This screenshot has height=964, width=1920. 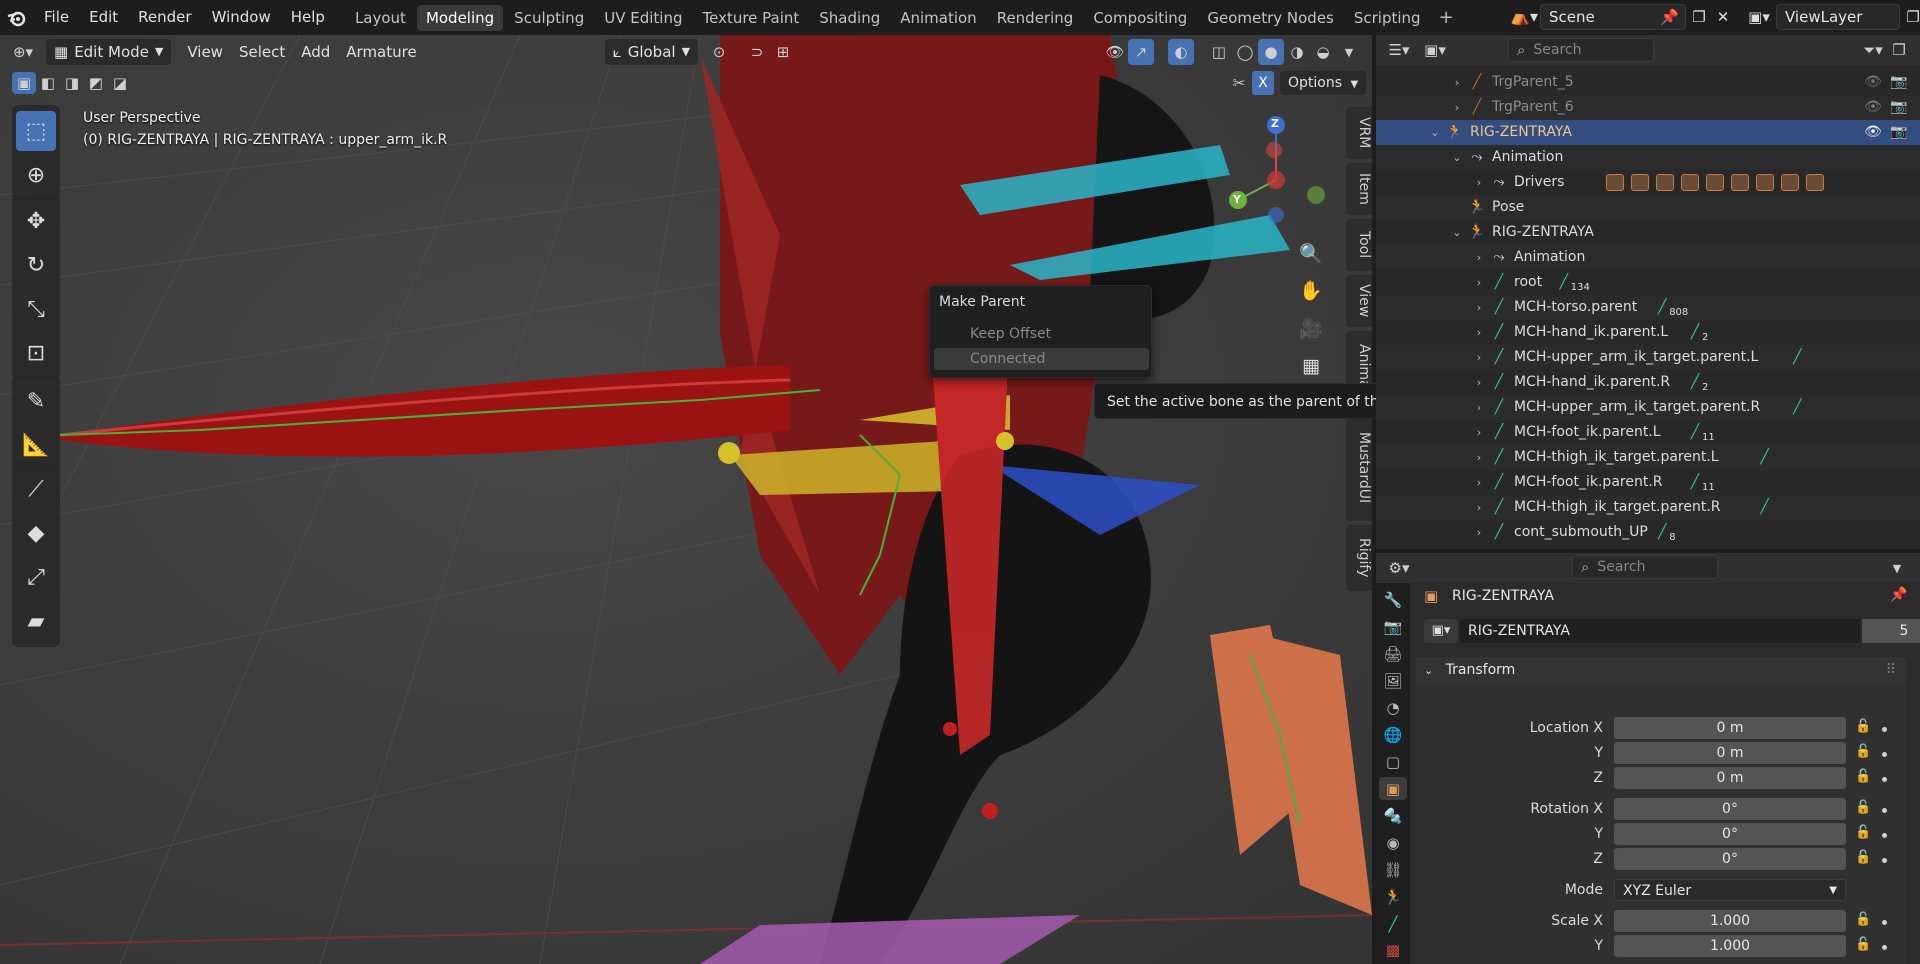 What do you see at coordinates (1041, 334) in the screenshot?
I see `keep-offset-item: Keep Offset` at bounding box center [1041, 334].